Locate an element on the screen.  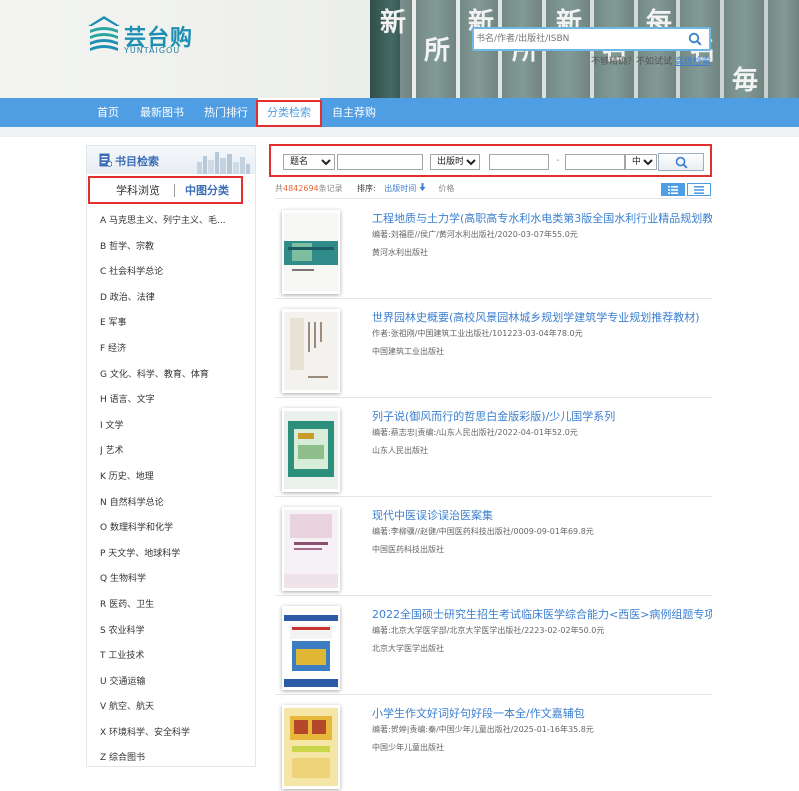
book-title: 小学生作文好词好句好段一本全/作文嘉辅包 is located at coordinates (542, 713).